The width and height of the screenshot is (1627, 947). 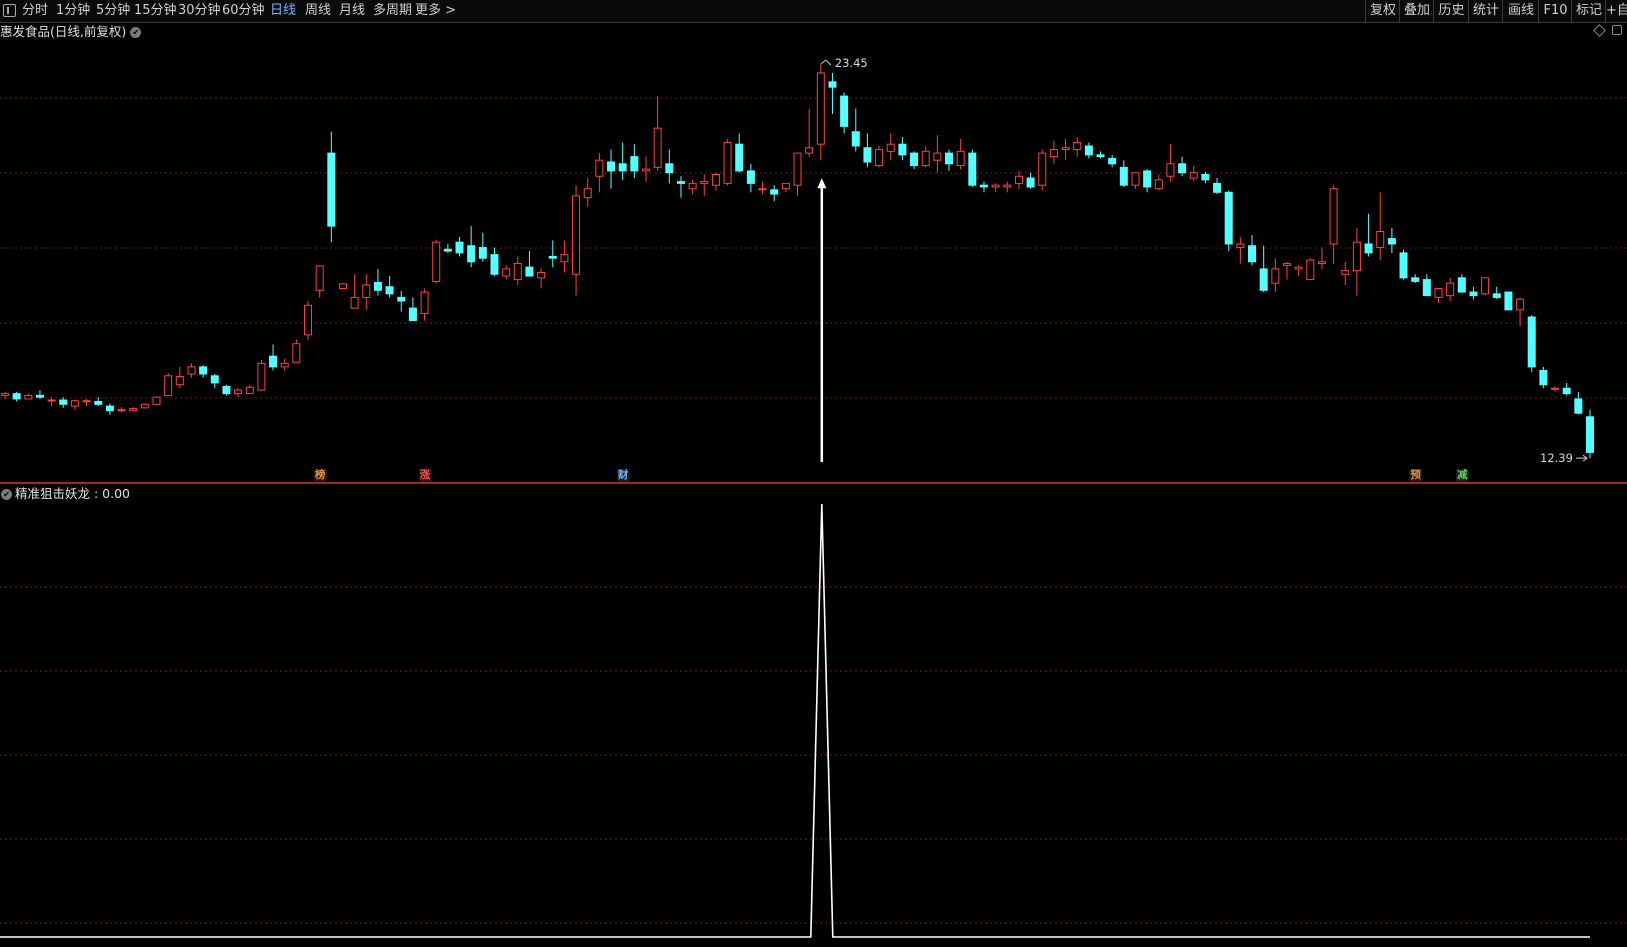 I want to click on period-tab-2: 5分钟, so click(x=113, y=11).